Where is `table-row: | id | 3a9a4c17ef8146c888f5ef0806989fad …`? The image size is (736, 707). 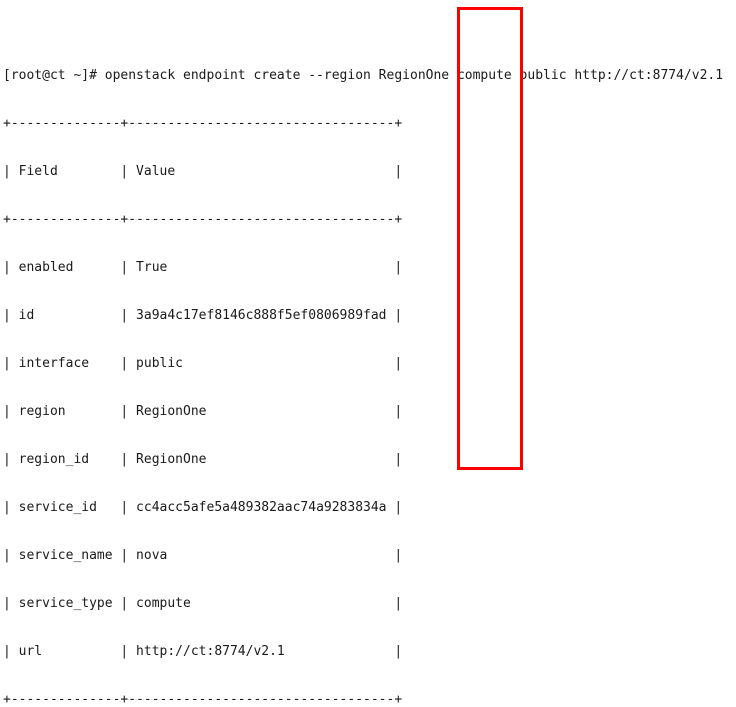
table-row: | id | 3a9a4c17ef8146c888f5ef0806989fad … is located at coordinates (203, 315).